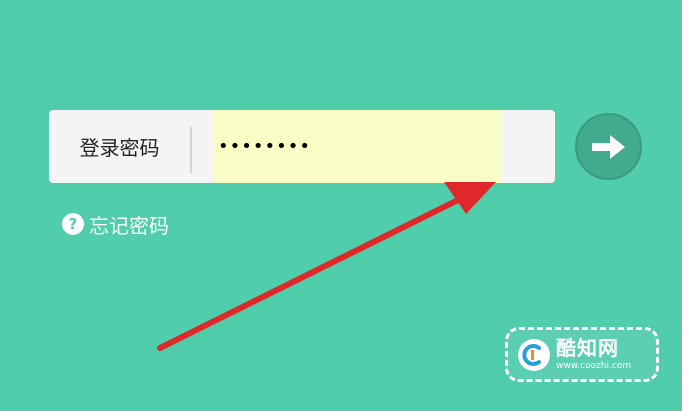 Image resolution: width=682 pixels, height=411 pixels. What do you see at coordinates (129, 225) in the screenshot?
I see `forgot-password-label: 忘记密码` at bounding box center [129, 225].